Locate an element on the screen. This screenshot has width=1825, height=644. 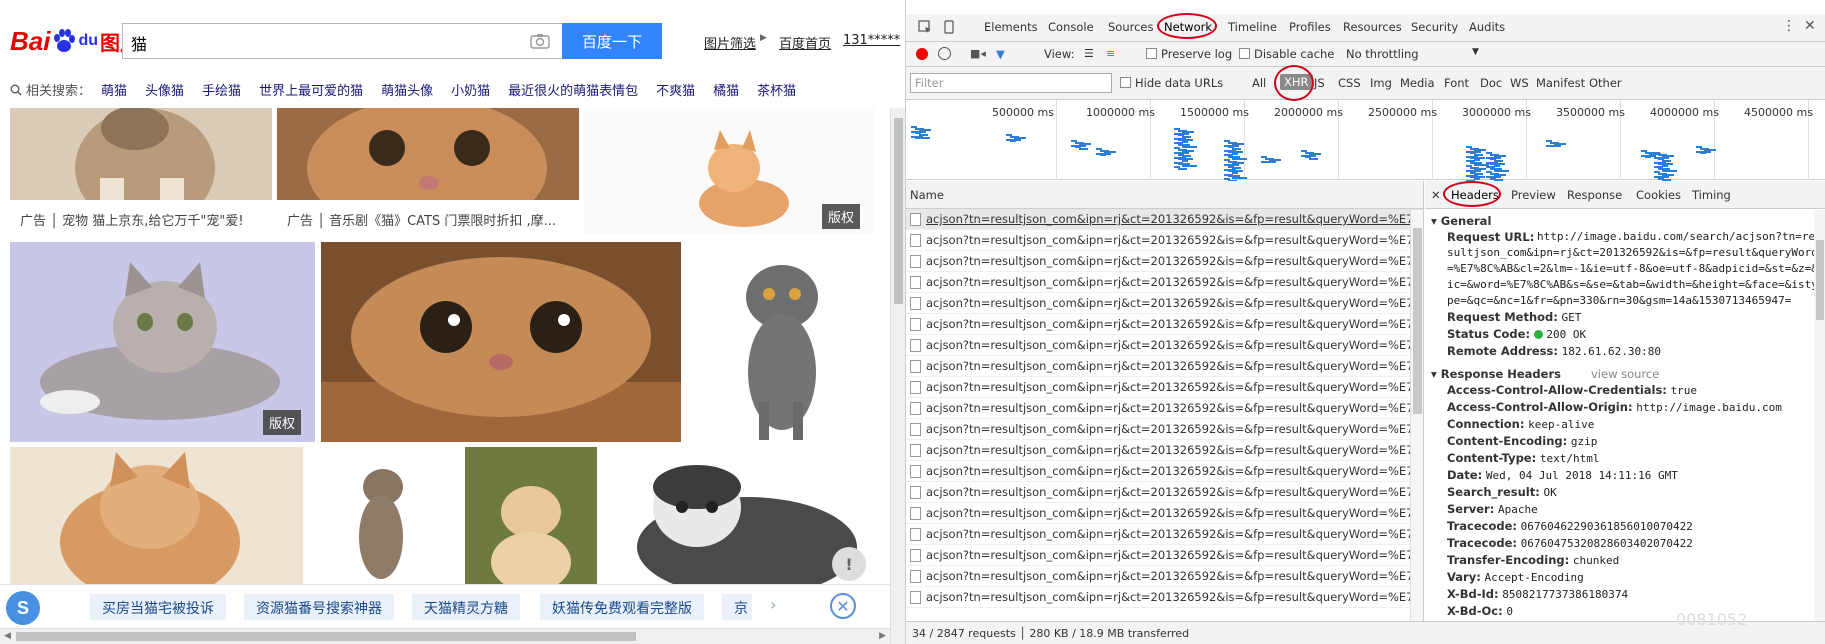
related-term: 世界上最可爱的猫 is located at coordinates (311, 89).